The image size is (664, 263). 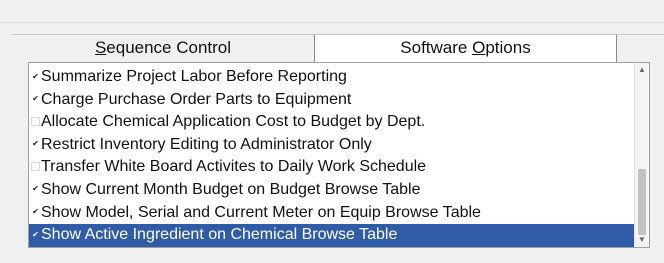 What do you see at coordinates (641, 155) in the screenshot?
I see `vertical-scrollbar: ▲ ▼` at bounding box center [641, 155].